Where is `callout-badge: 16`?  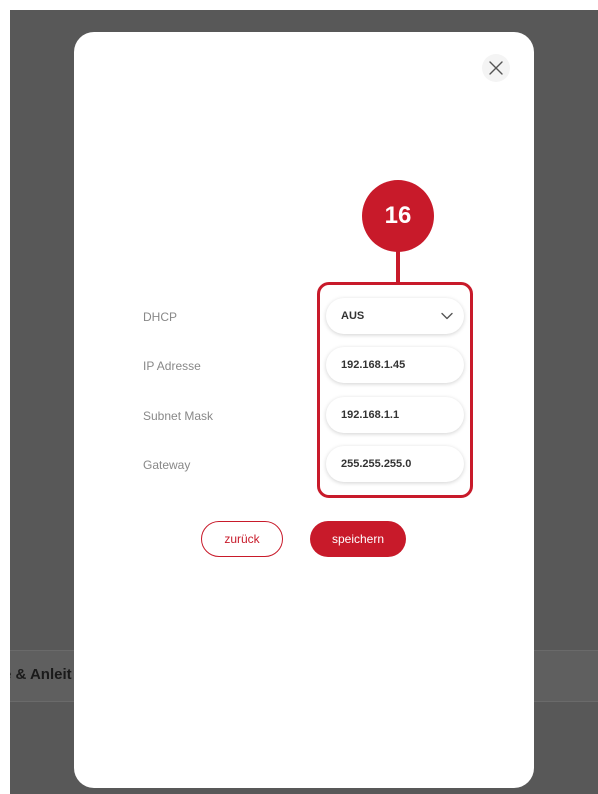 callout-badge: 16 is located at coordinates (398, 216).